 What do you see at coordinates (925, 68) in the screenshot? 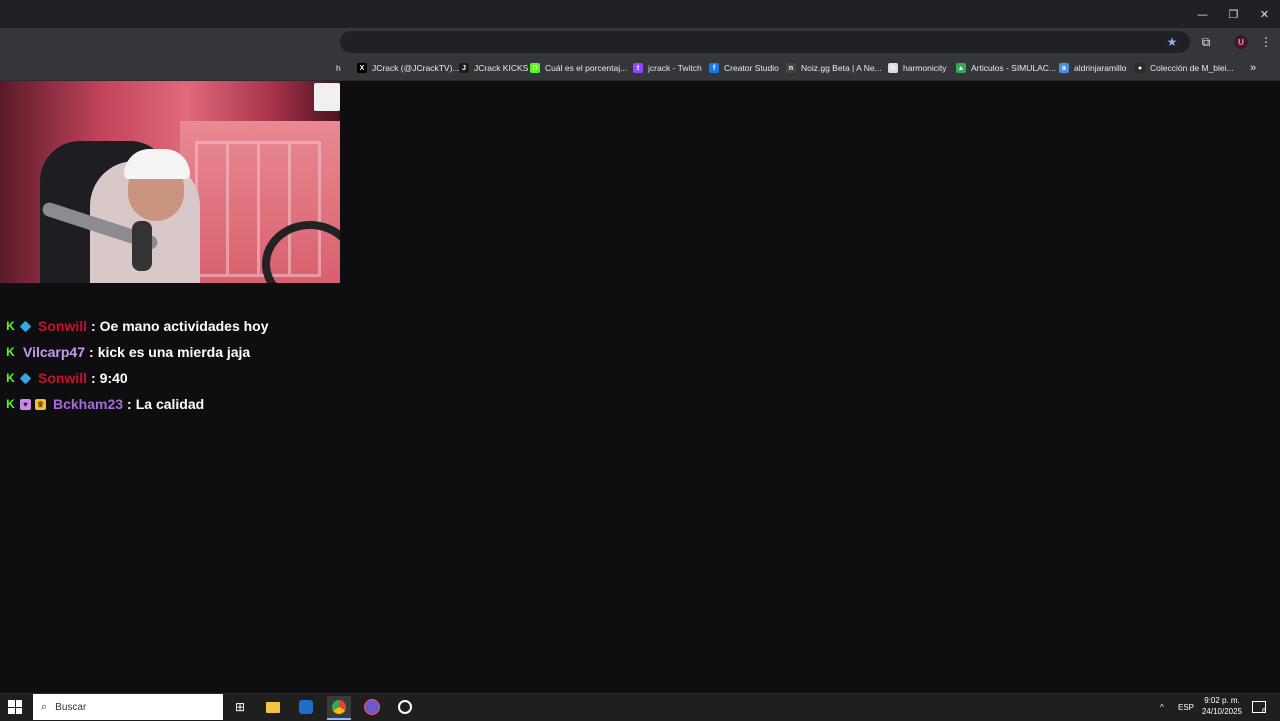
I see `bookmark-label: harmonicity` at bounding box center [925, 68].